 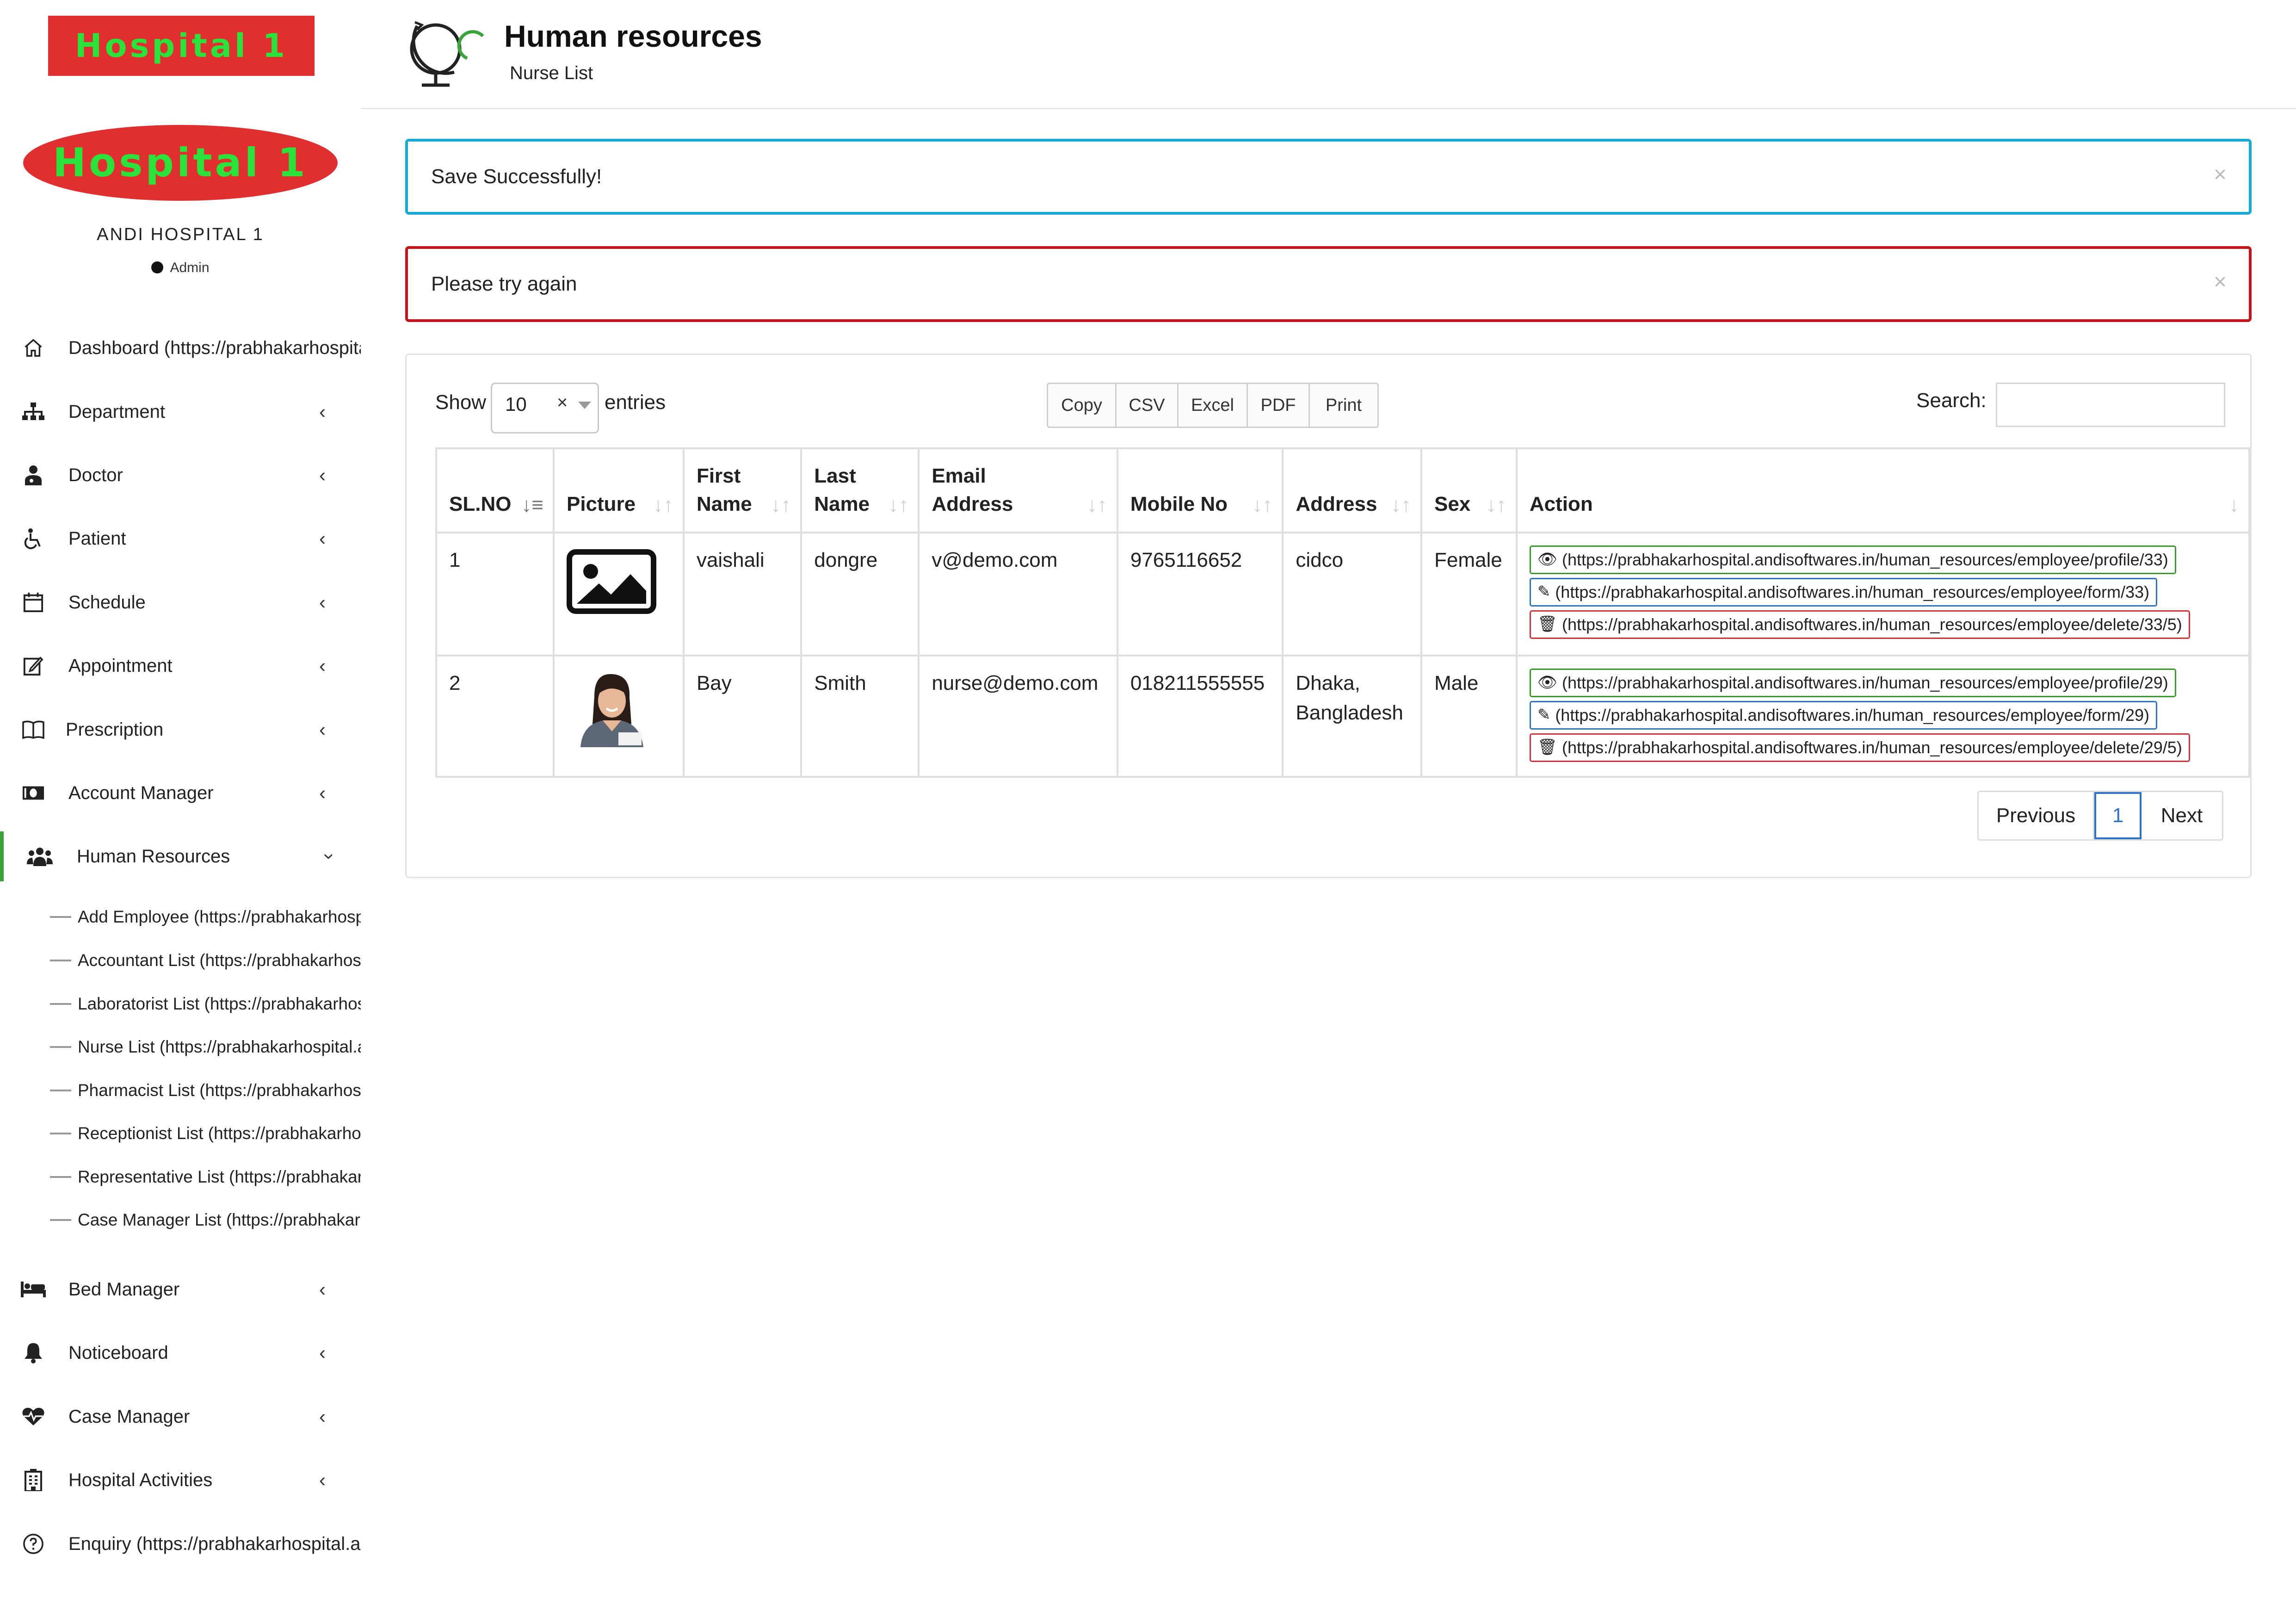 I want to click on question-icon, so click(x=33, y=1544).